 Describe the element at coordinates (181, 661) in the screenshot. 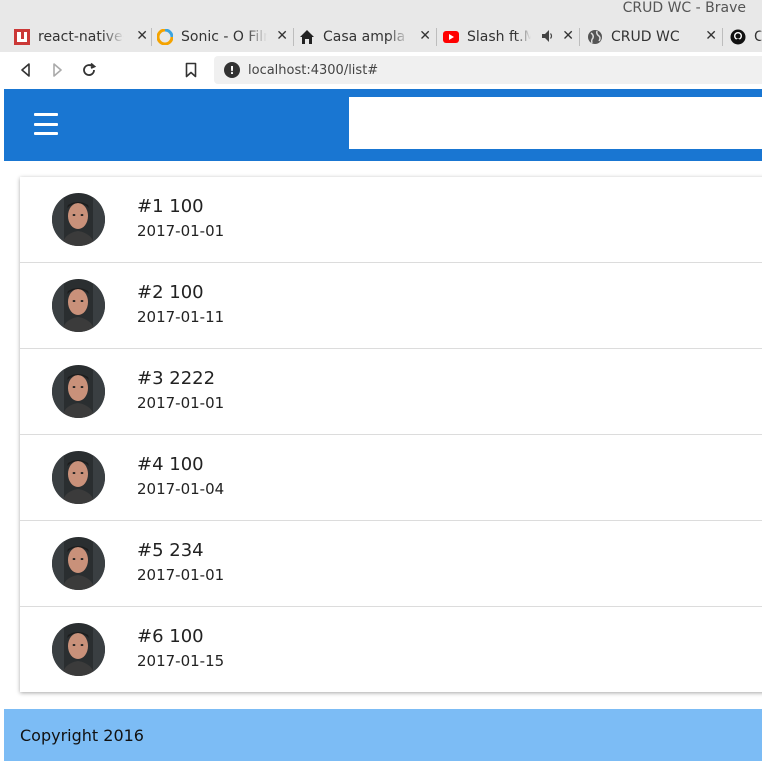

I see `item-date: 2017-01-15` at that location.